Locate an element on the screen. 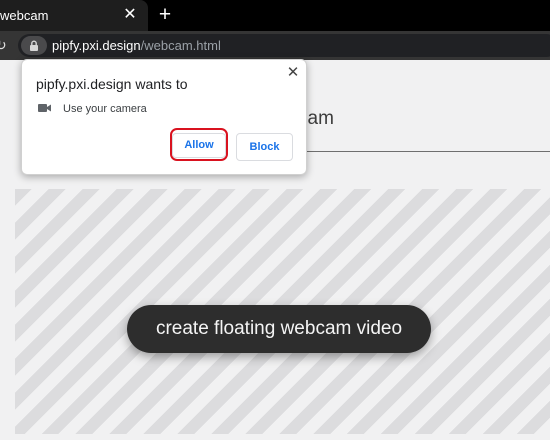 The height and width of the screenshot is (440, 550). permission-label: Use your camera is located at coordinates (105, 109).